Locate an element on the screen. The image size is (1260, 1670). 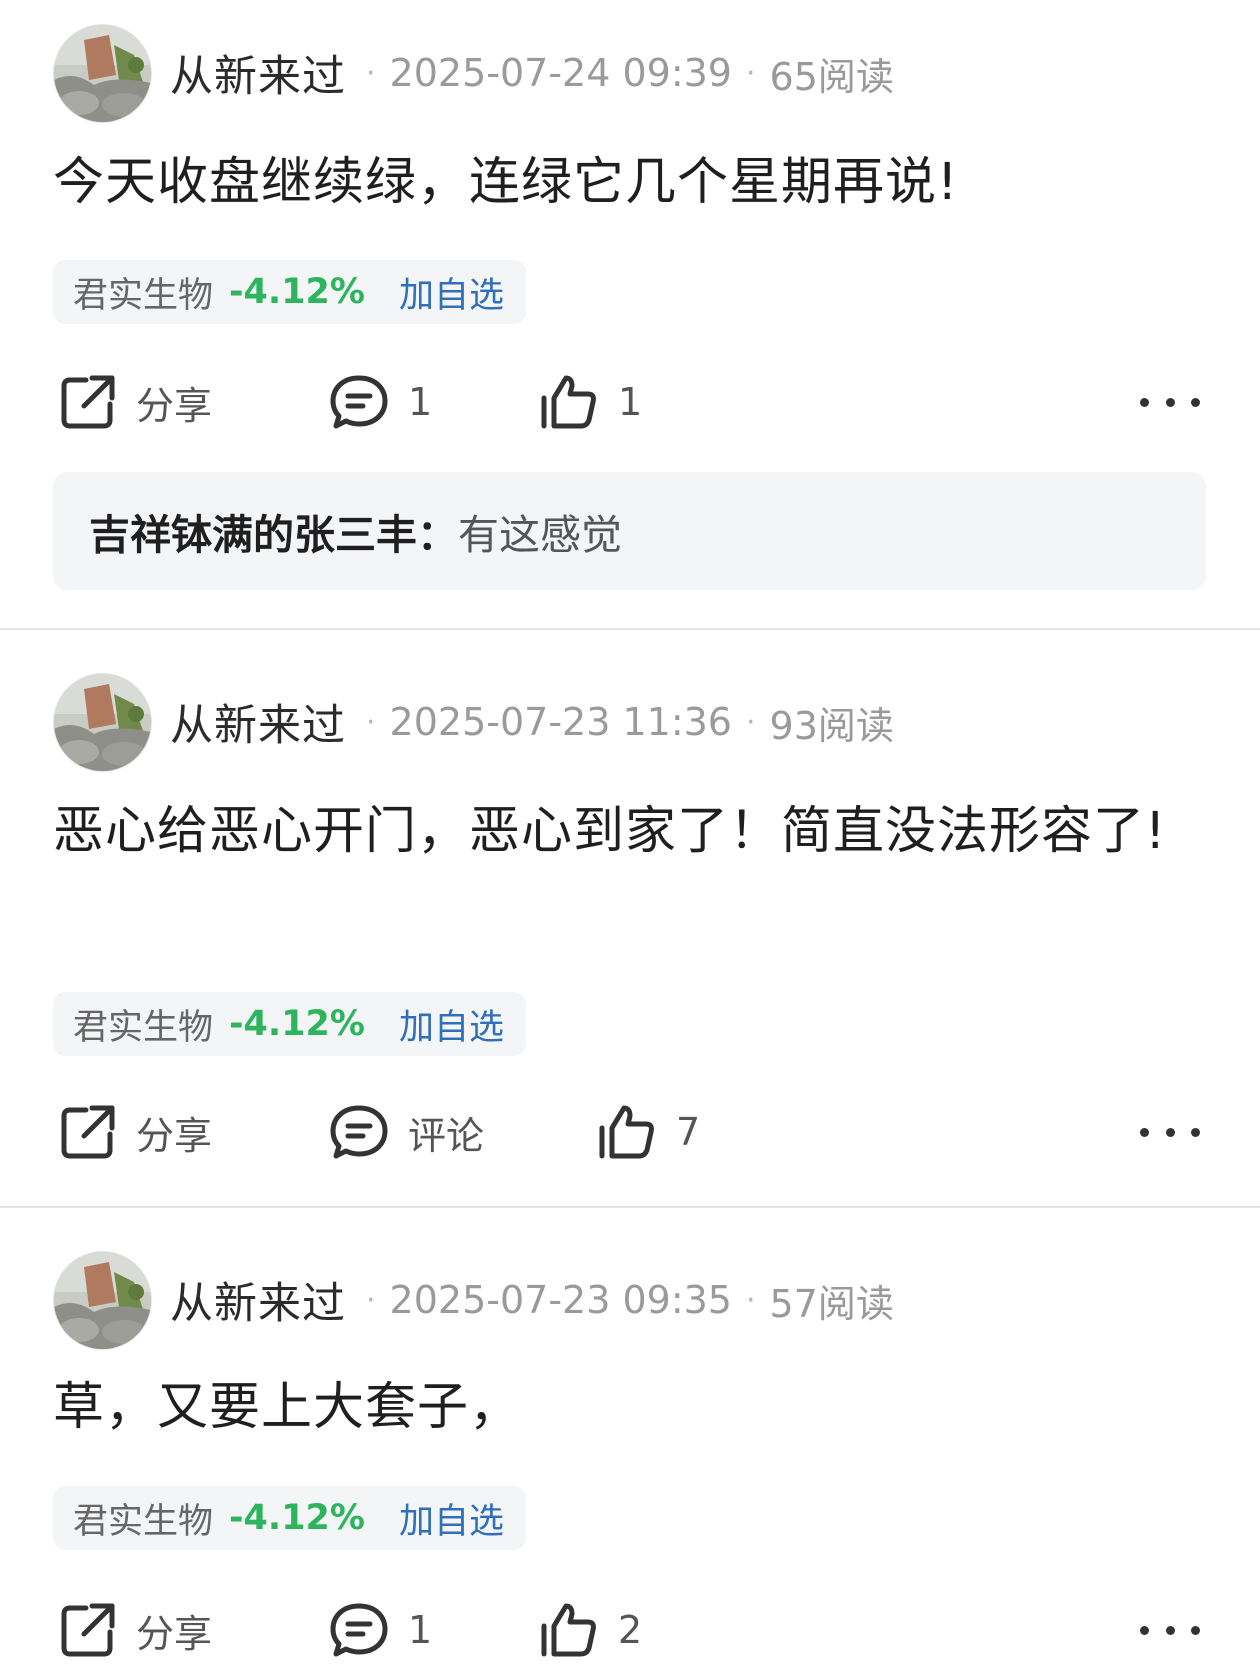
post-date: 2025-07-23 11:36 is located at coordinates (560, 722).